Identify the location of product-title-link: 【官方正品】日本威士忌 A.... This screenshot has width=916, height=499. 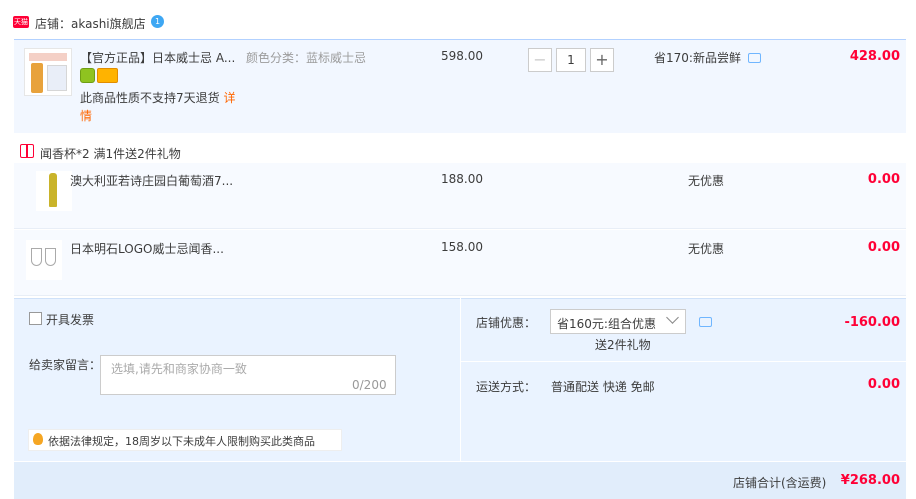
(157, 57).